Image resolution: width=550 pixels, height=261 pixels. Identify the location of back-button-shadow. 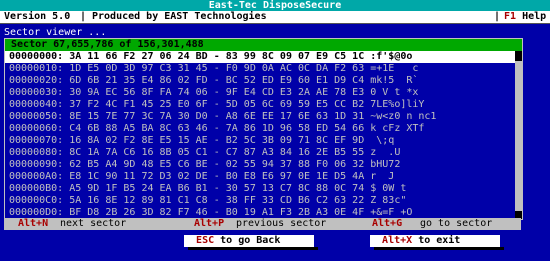
(253, 248).